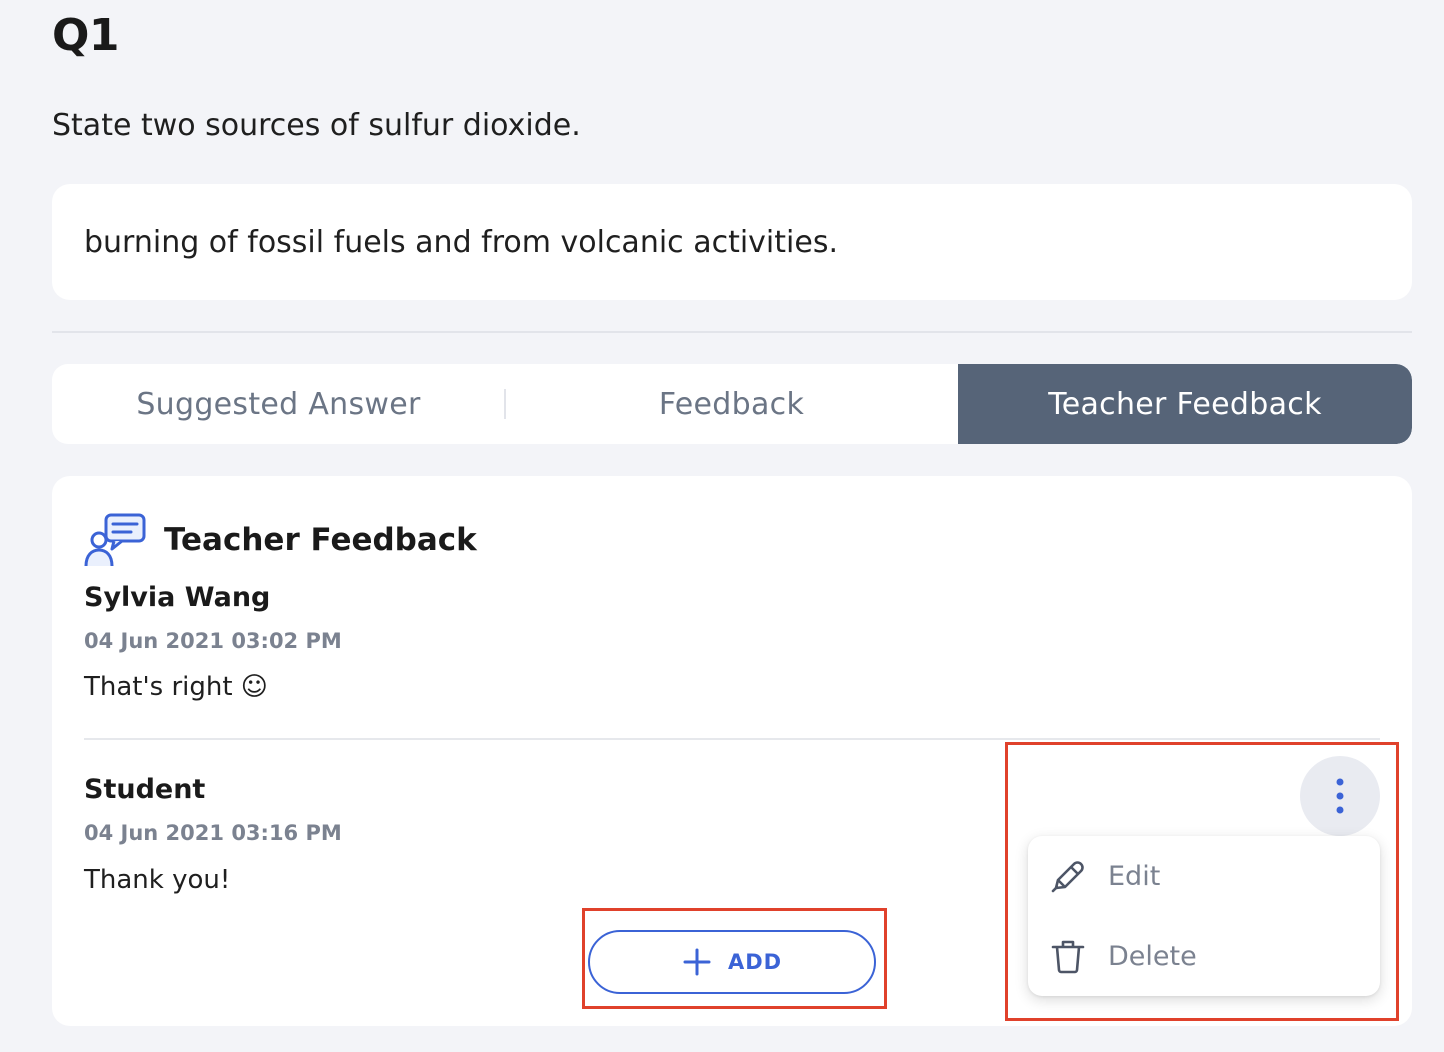 Image resolution: width=1444 pixels, height=1052 pixels. Describe the element at coordinates (86, 35) in the screenshot. I see `question-number: Q1` at that location.